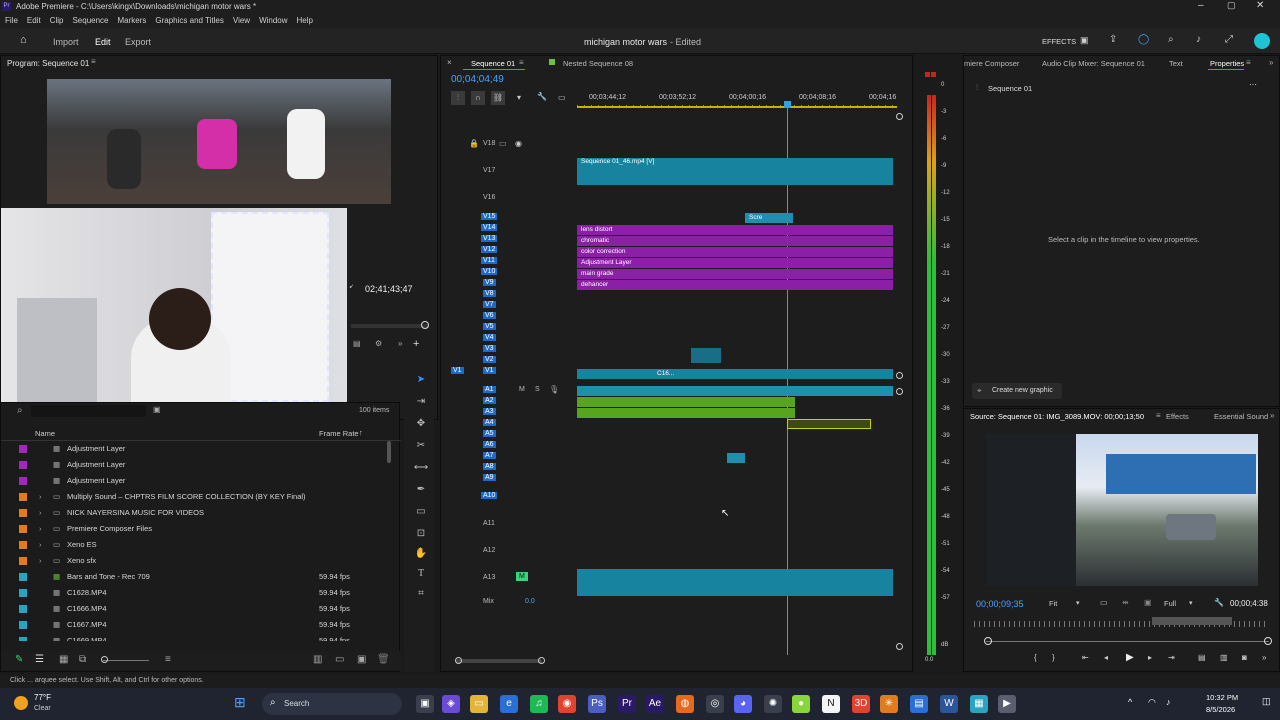 This screenshot has height=720, width=1280. Describe the element at coordinates (478, 98) in the screenshot. I see `snap-icon: ∩` at that location.